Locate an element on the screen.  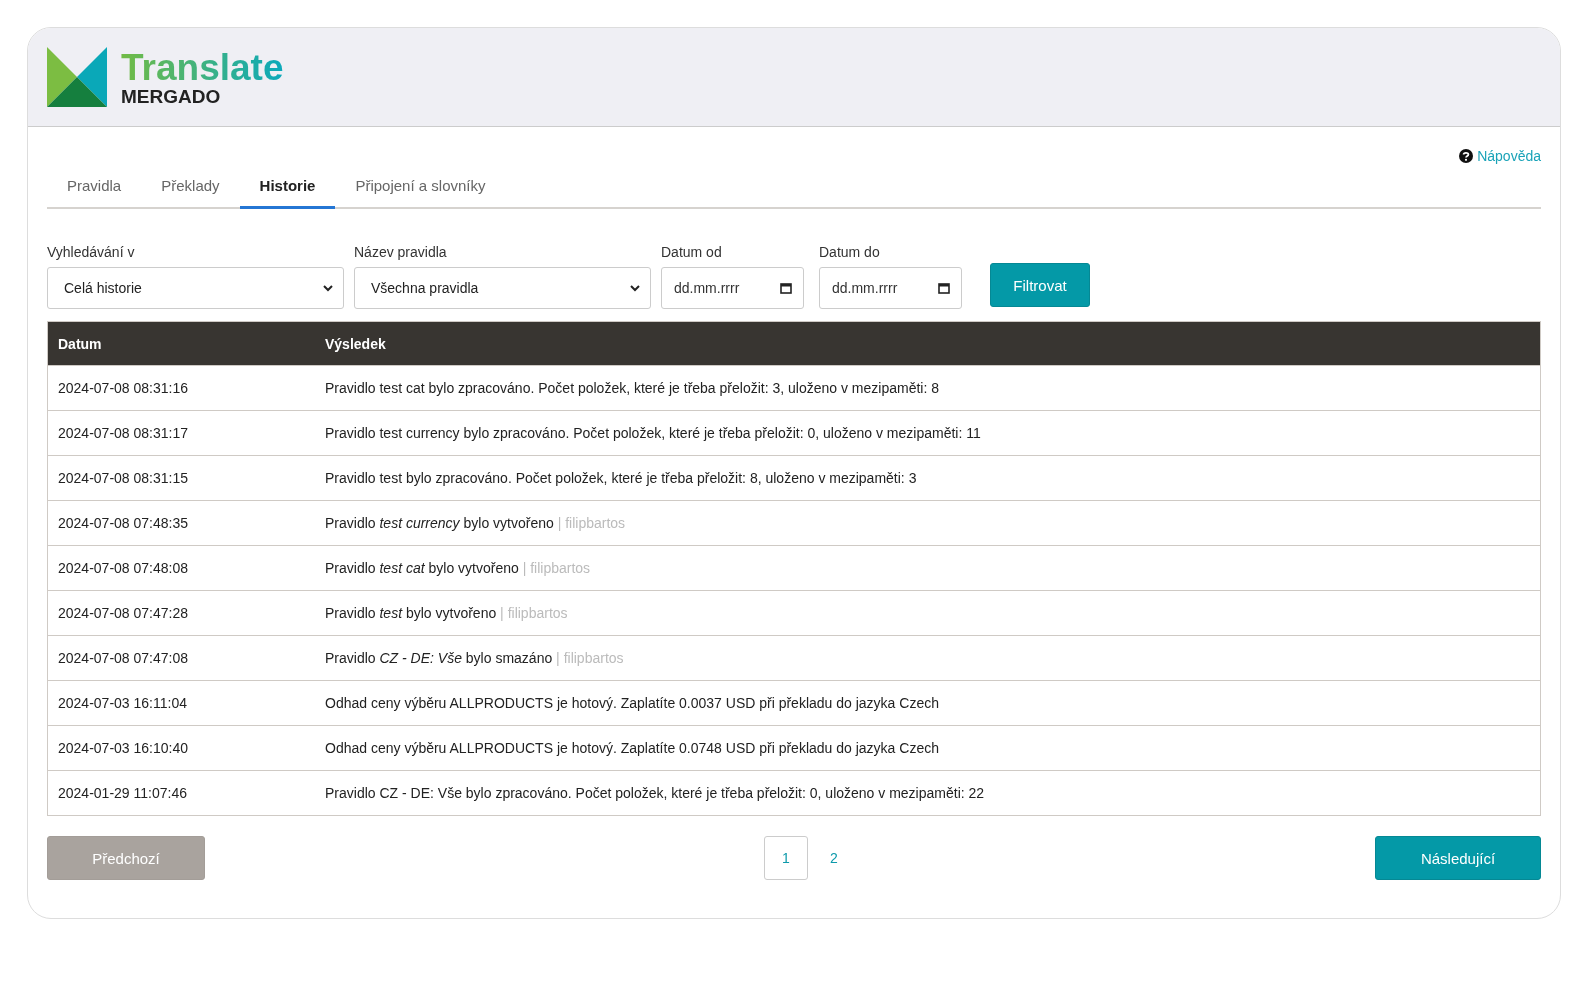
table-cell: 2024-01-29 11:07:46 is located at coordinates (181, 793).